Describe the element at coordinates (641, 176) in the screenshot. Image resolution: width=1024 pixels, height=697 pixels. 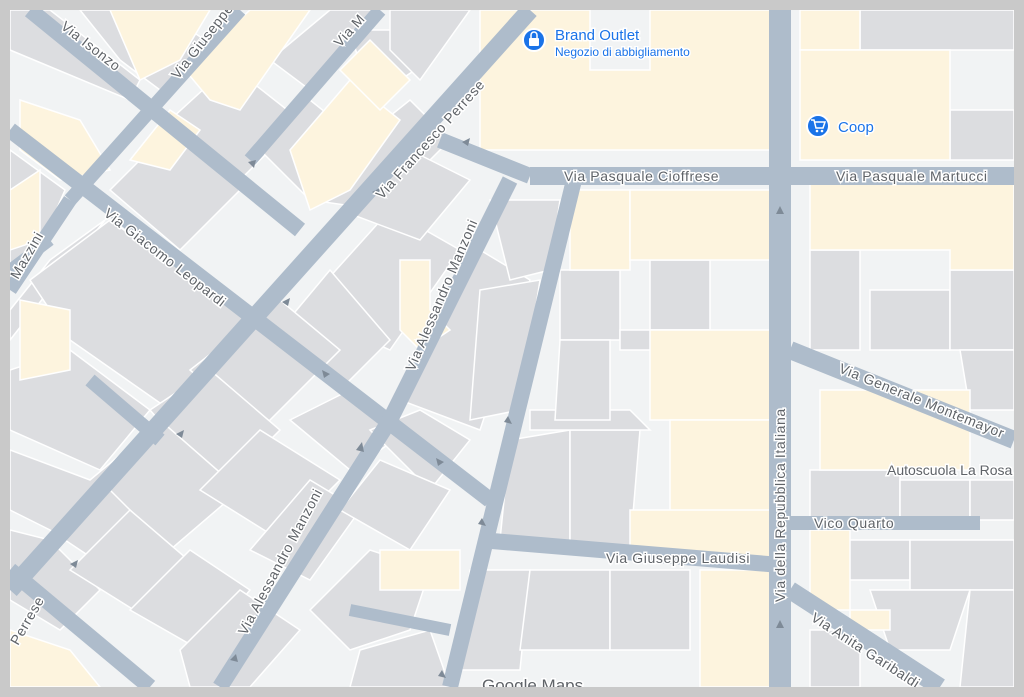
I see `street-label-pasquale-cioffrese: Via Pasquale Cioffrese` at that location.